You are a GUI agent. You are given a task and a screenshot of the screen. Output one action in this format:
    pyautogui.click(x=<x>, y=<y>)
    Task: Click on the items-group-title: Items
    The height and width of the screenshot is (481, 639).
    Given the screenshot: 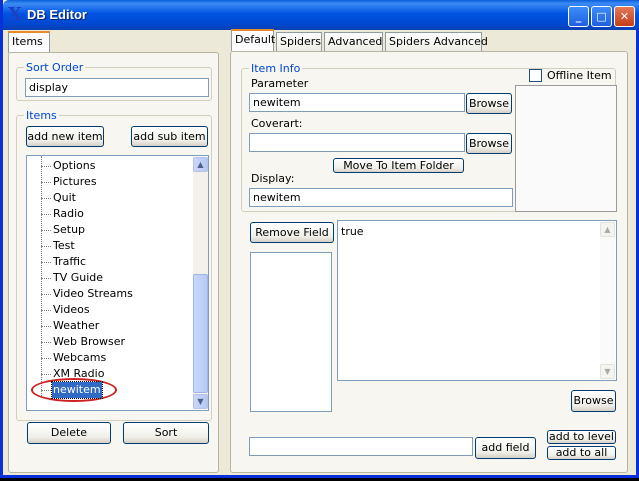 What is the action you would take?
    pyautogui.click(x=41, y=115)
    